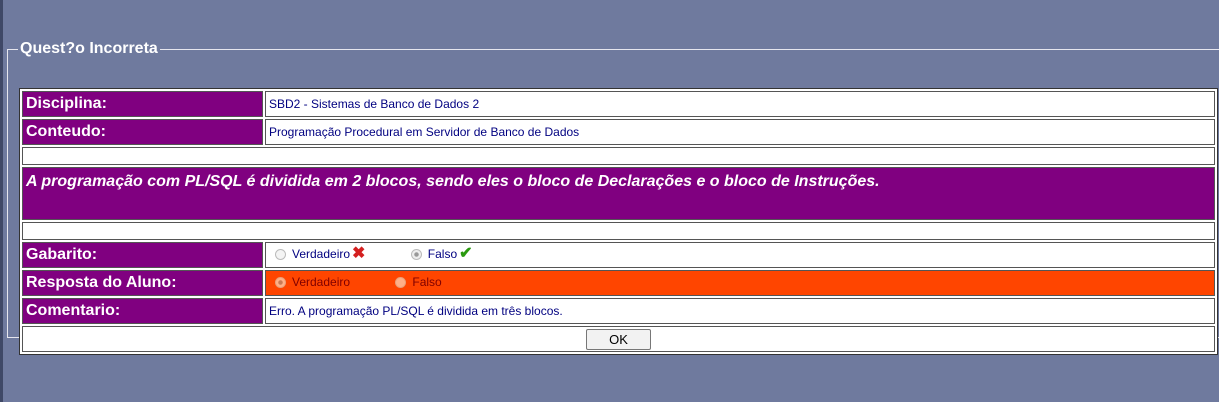 Image resolution: width=1219 pixels, height=402 pixels. What do you see at coordinates (142, 255) in the screenshot?
I see `gabarito-label: Gabarito:` at bounding box center [142, 255].